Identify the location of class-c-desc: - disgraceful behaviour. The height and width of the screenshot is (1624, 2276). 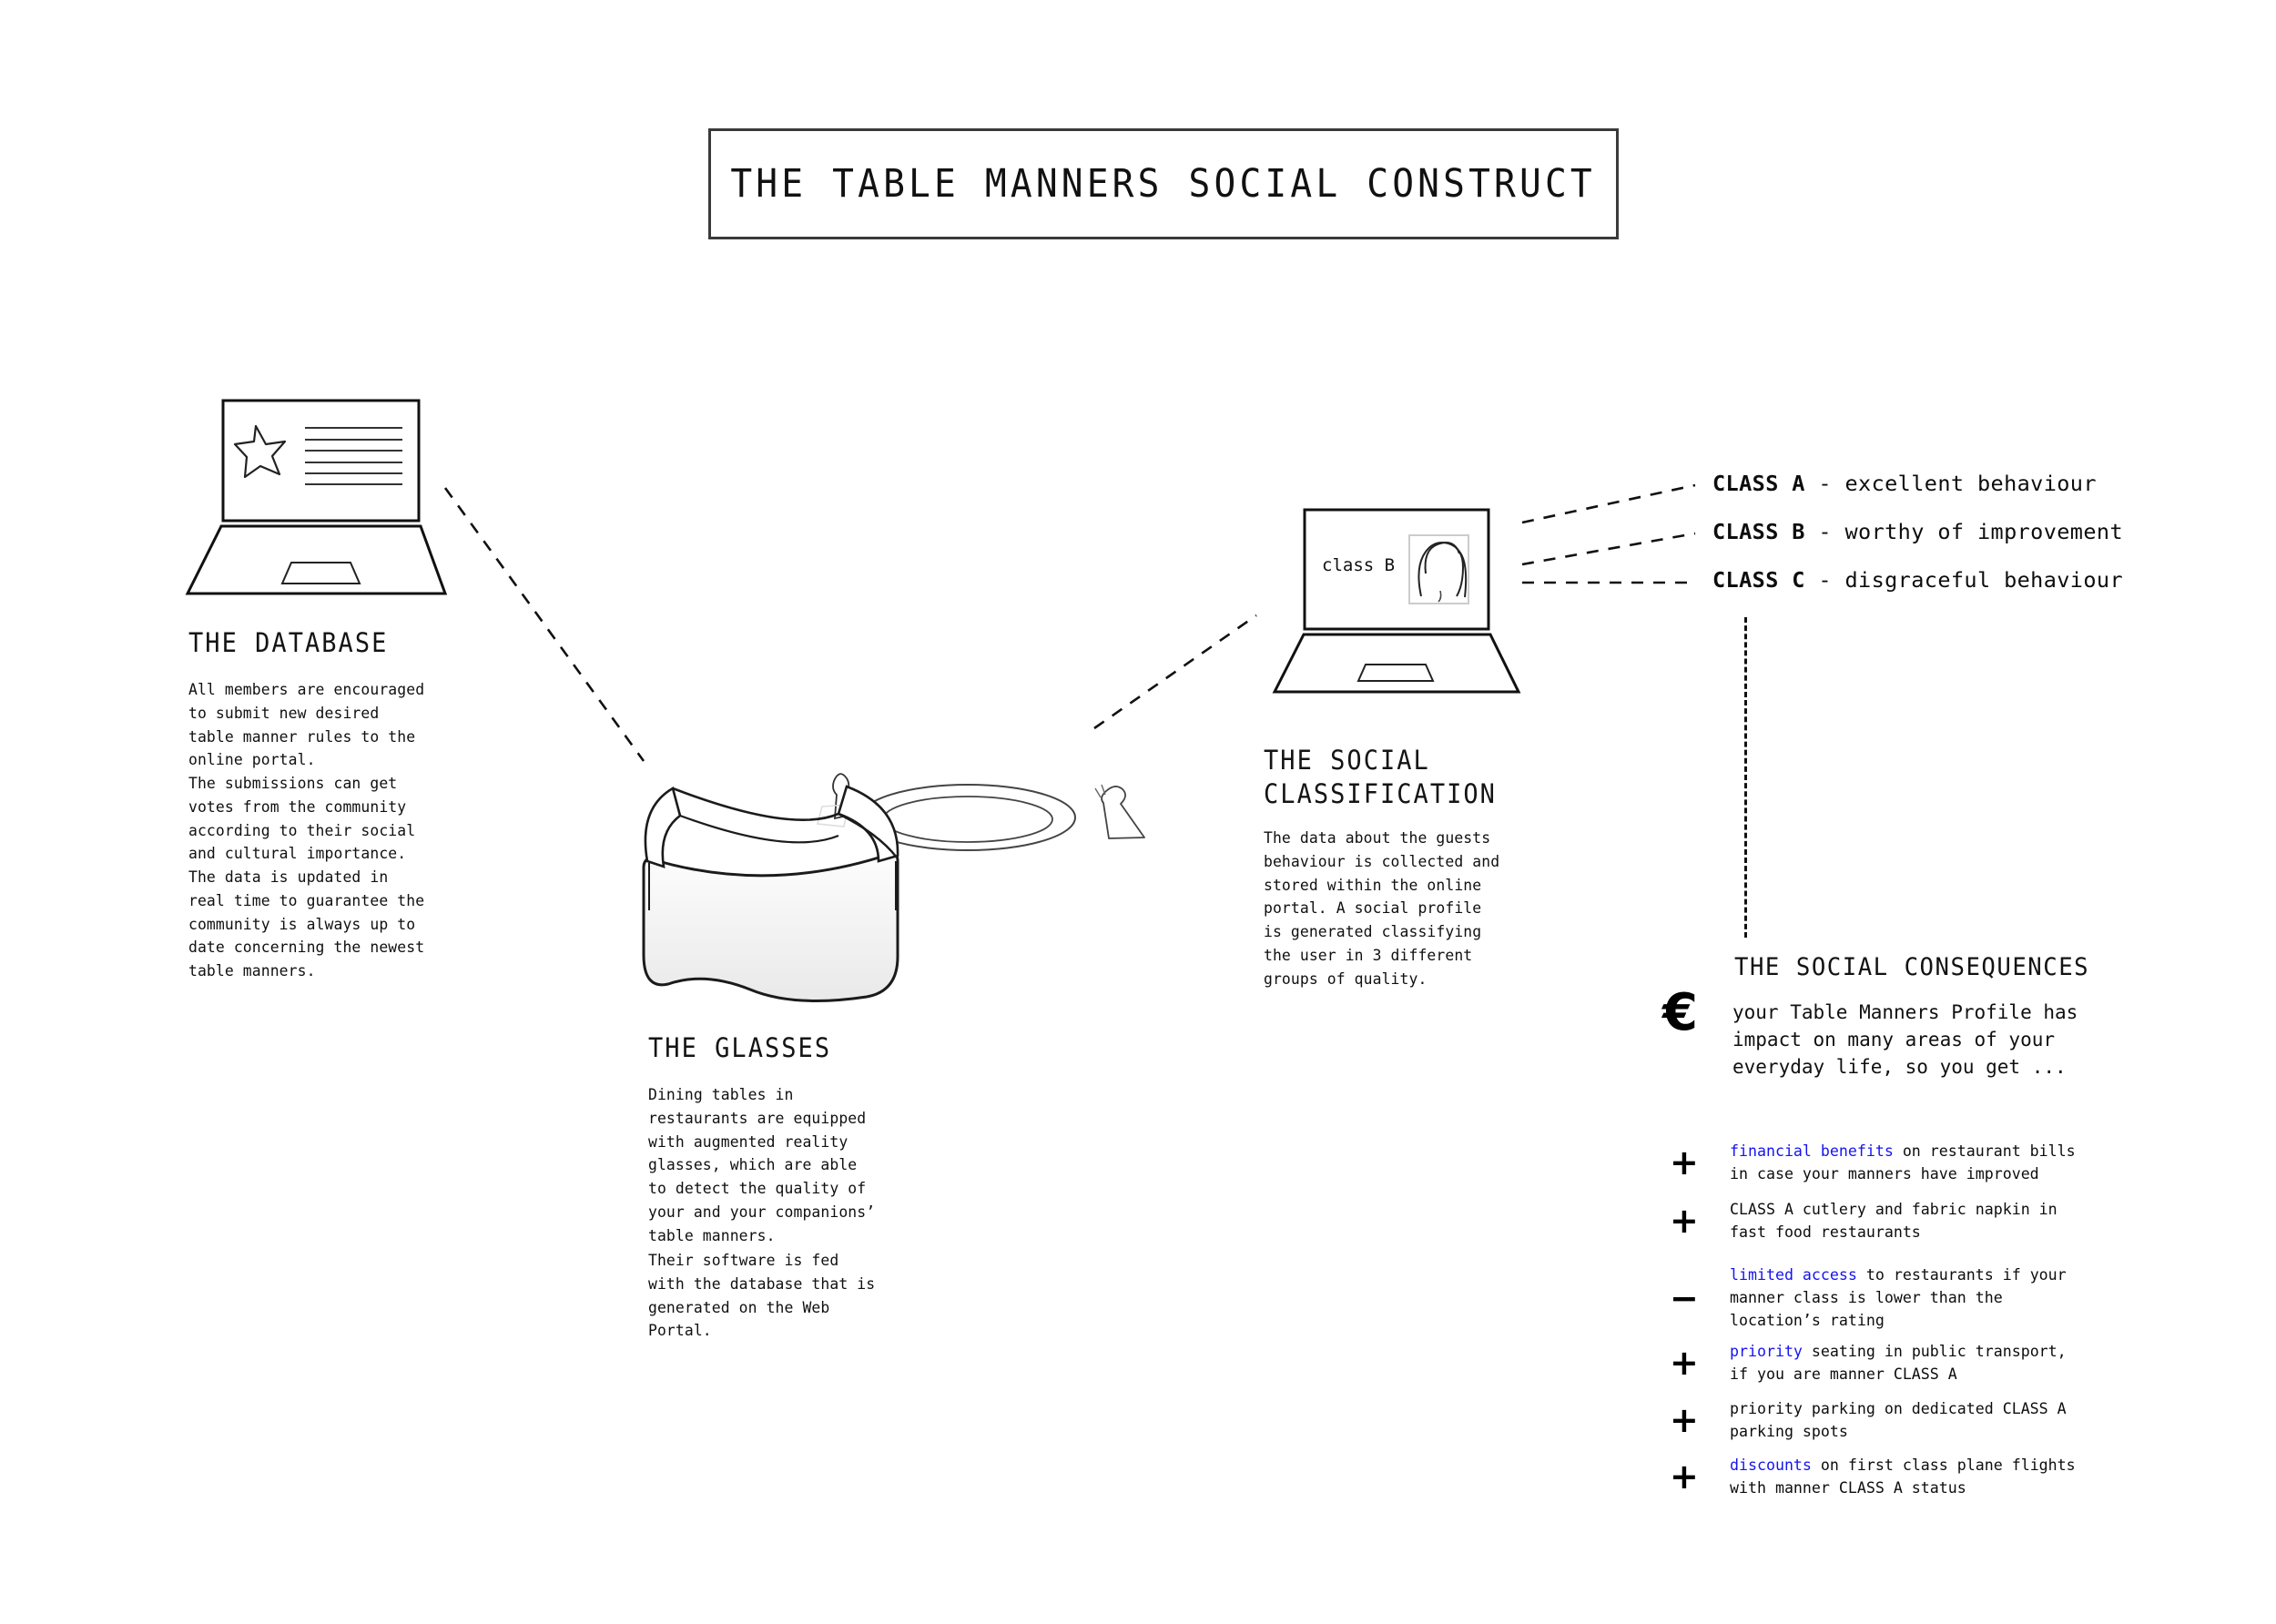
(1964, 580).